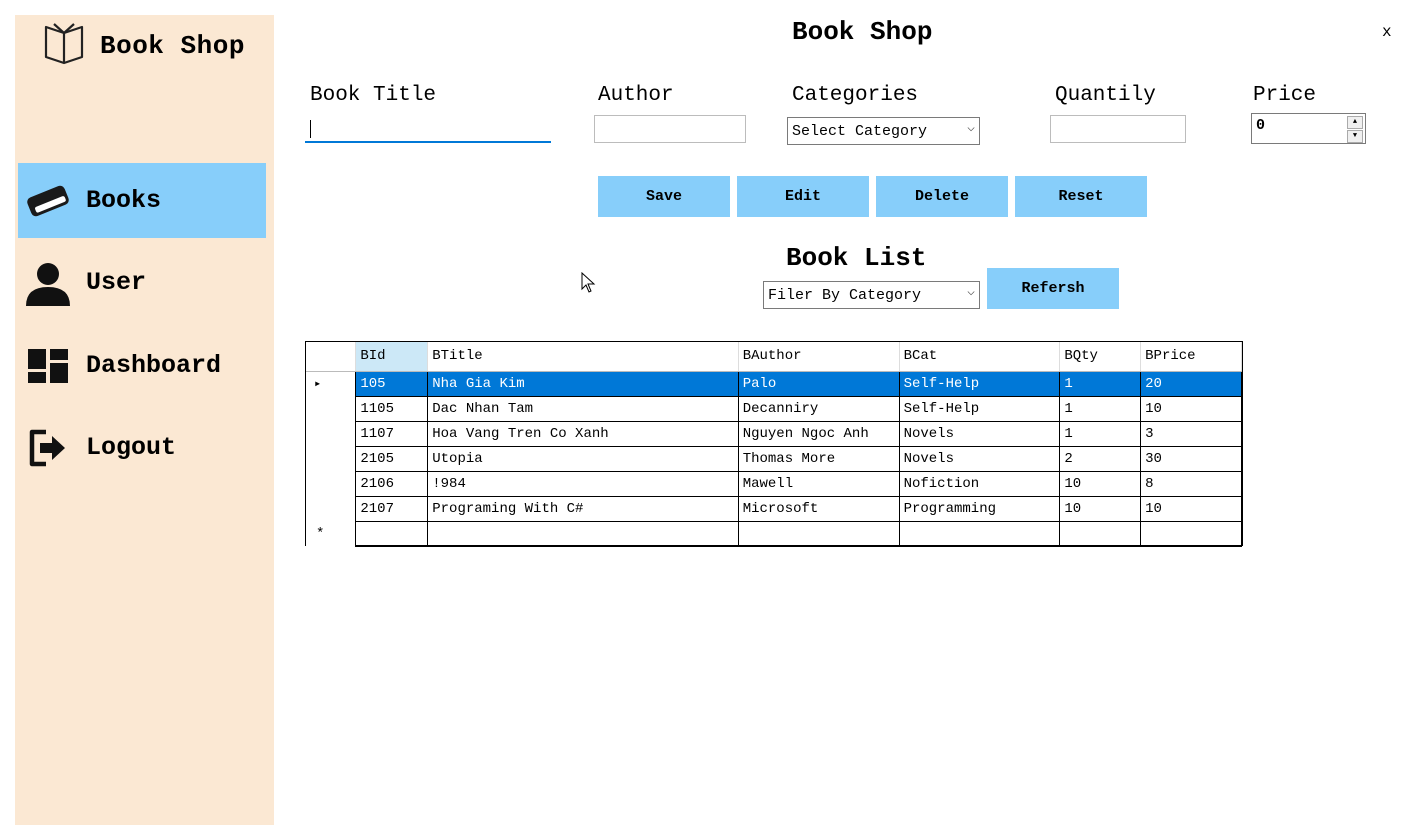 This screenshot has height=840, width=1425. I want to click on table-cell: Hoa Vang Tren Co Xanh, so click(583, 433).